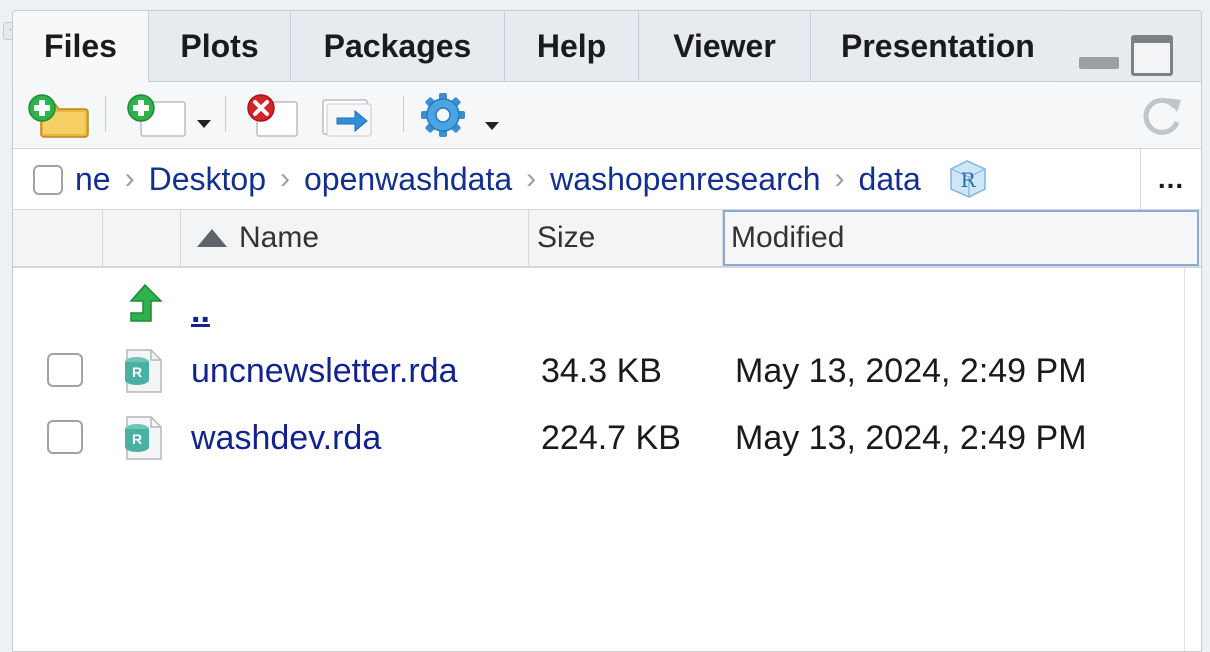 The image size is (1210, 652). I want to click on parent-directory-link: .., so click(200, 311).